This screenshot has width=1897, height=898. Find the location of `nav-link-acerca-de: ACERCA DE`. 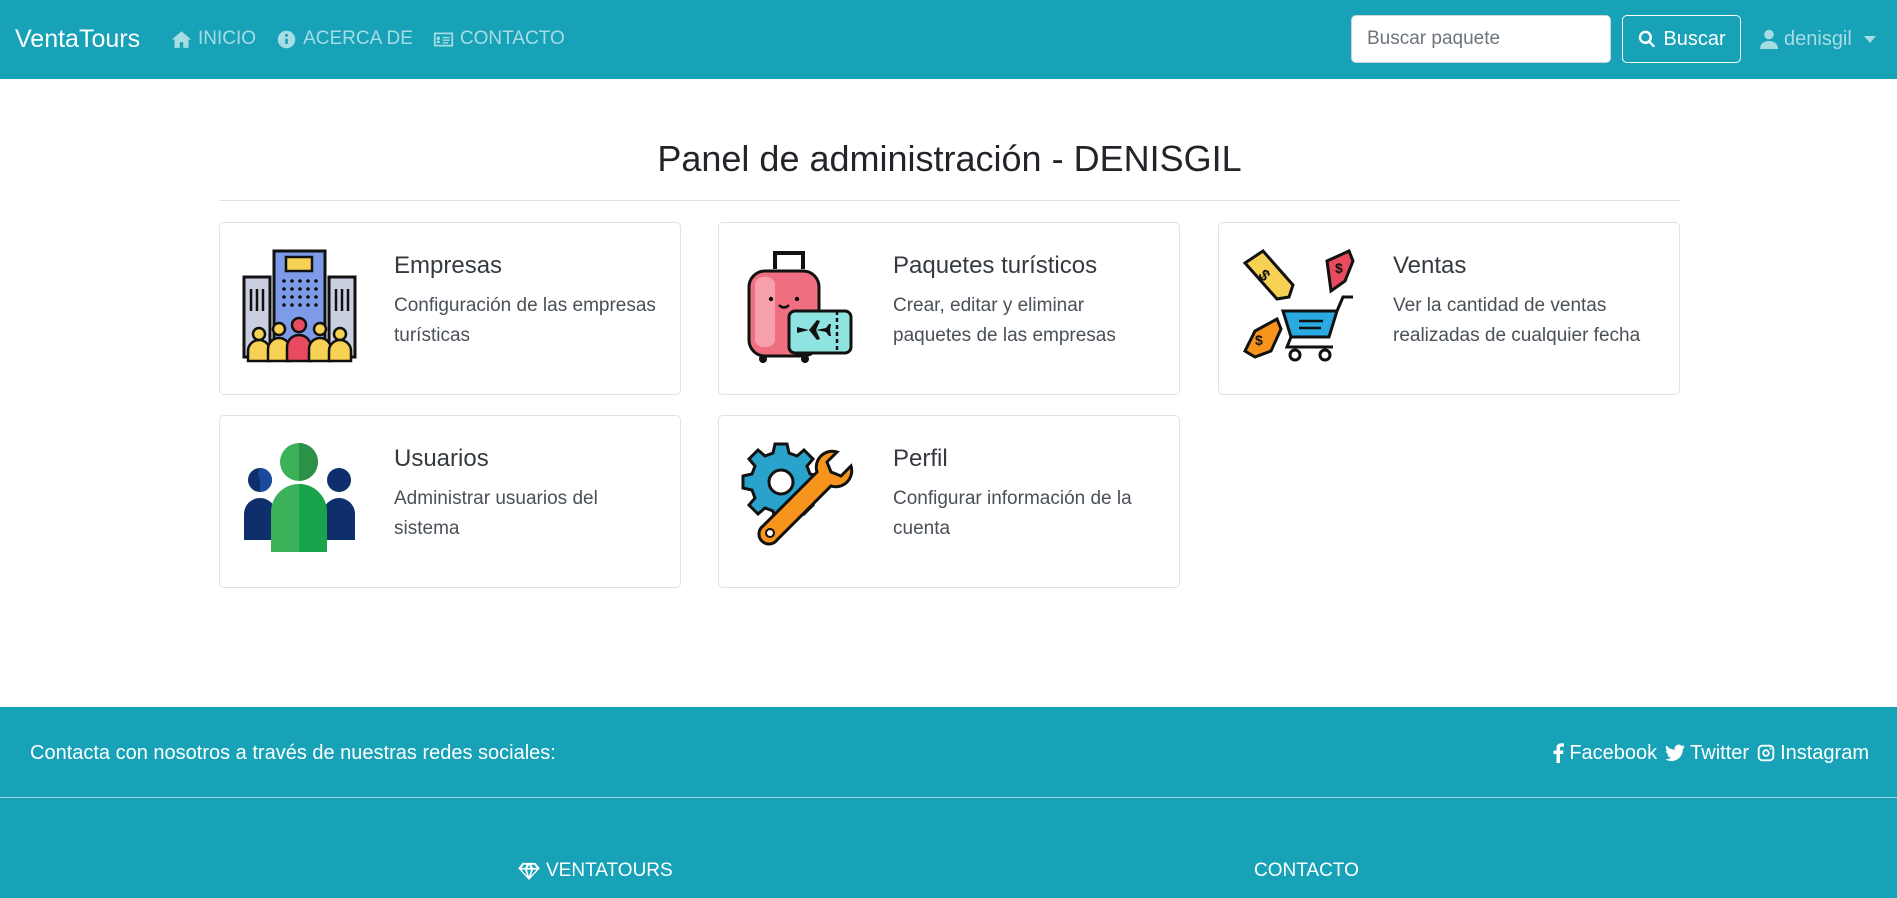

nav-link-acerca-de: ACERCA DE is located at coordinates (344, 39).